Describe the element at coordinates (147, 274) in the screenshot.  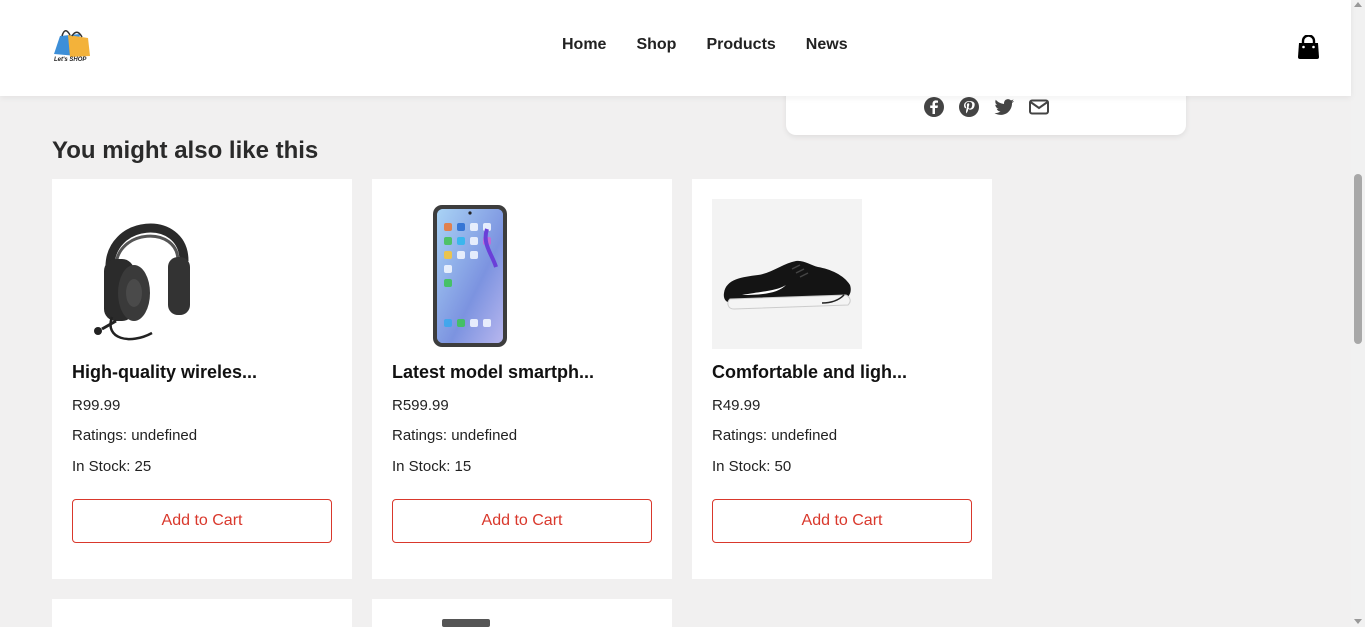
I see `product-image-headphones` at that location.